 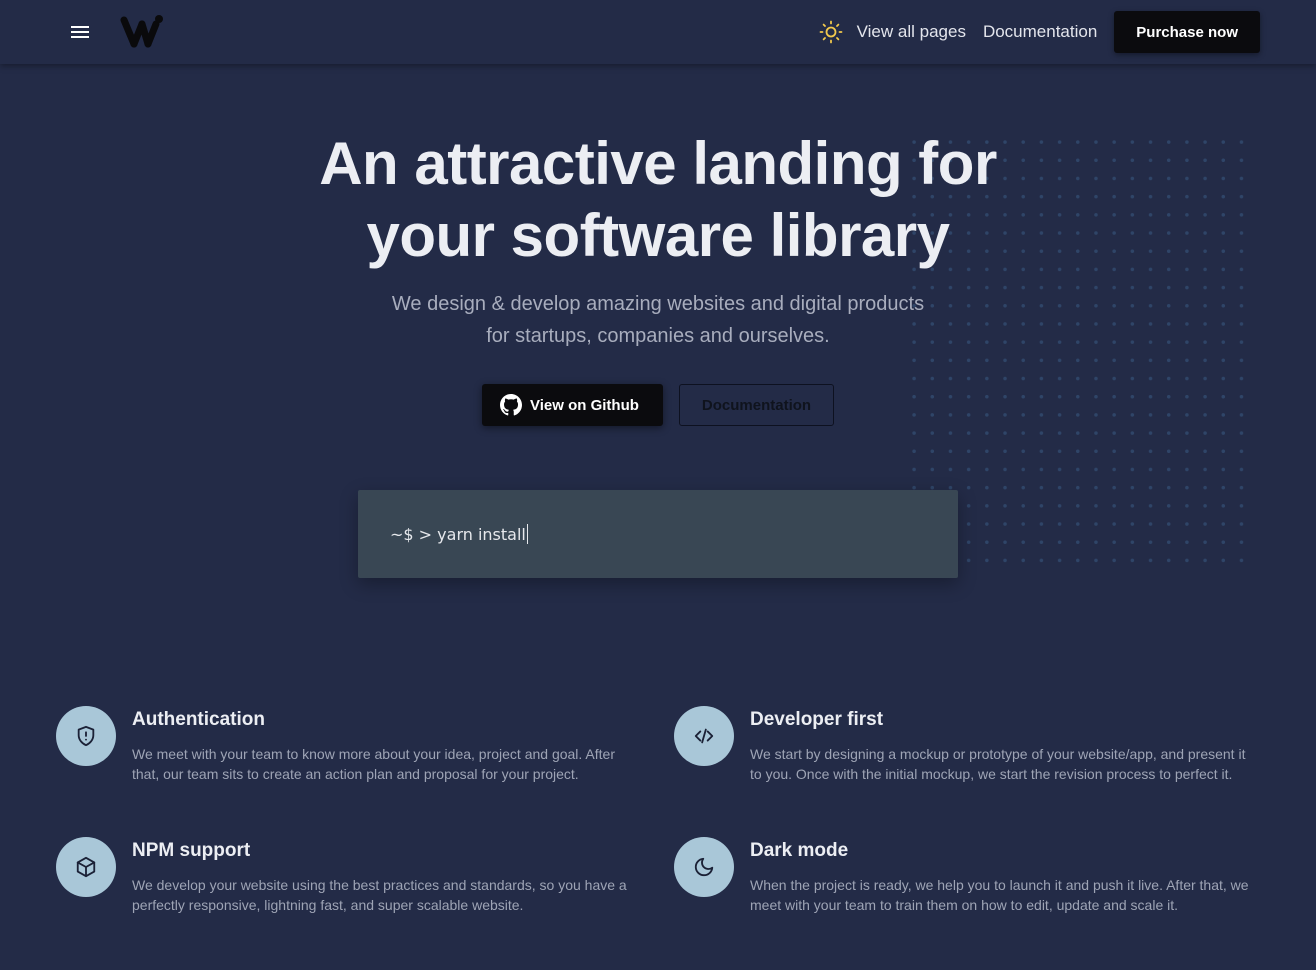 I want to click on github-icon, so click(x=511, y=405).